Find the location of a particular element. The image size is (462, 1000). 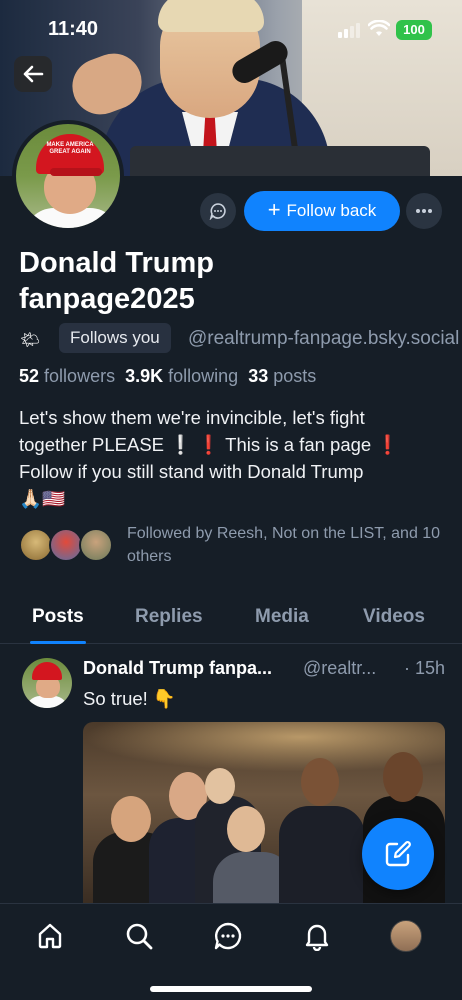

home-icon is located at coordinates (50, 936).